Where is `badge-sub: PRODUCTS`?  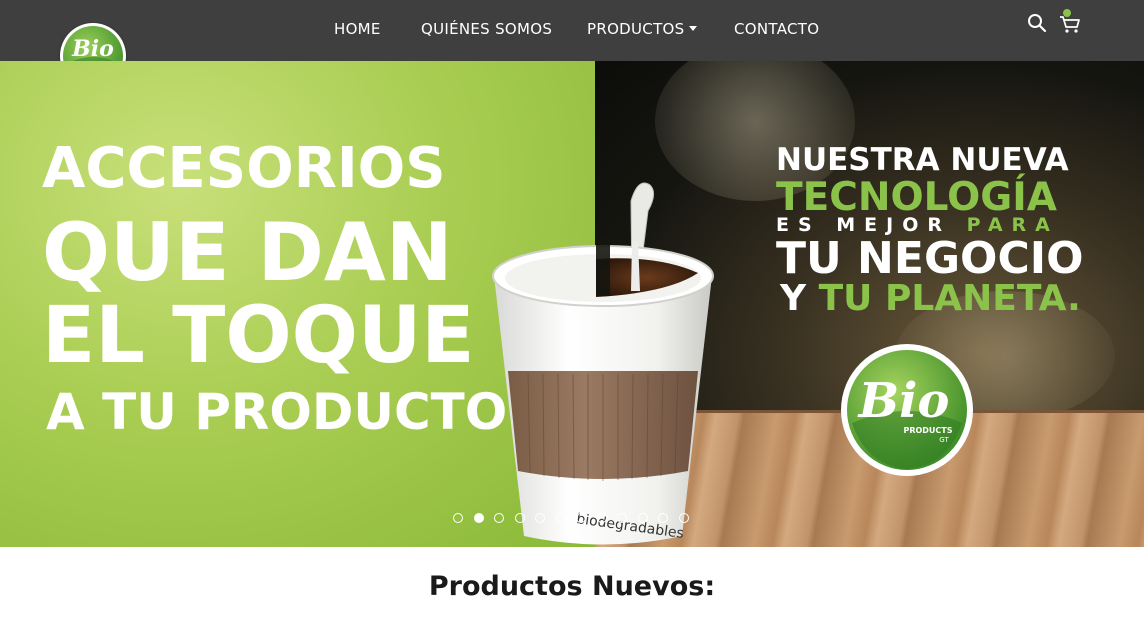 badge-sub: PRODUCTS is located at coordinates (927, 430).